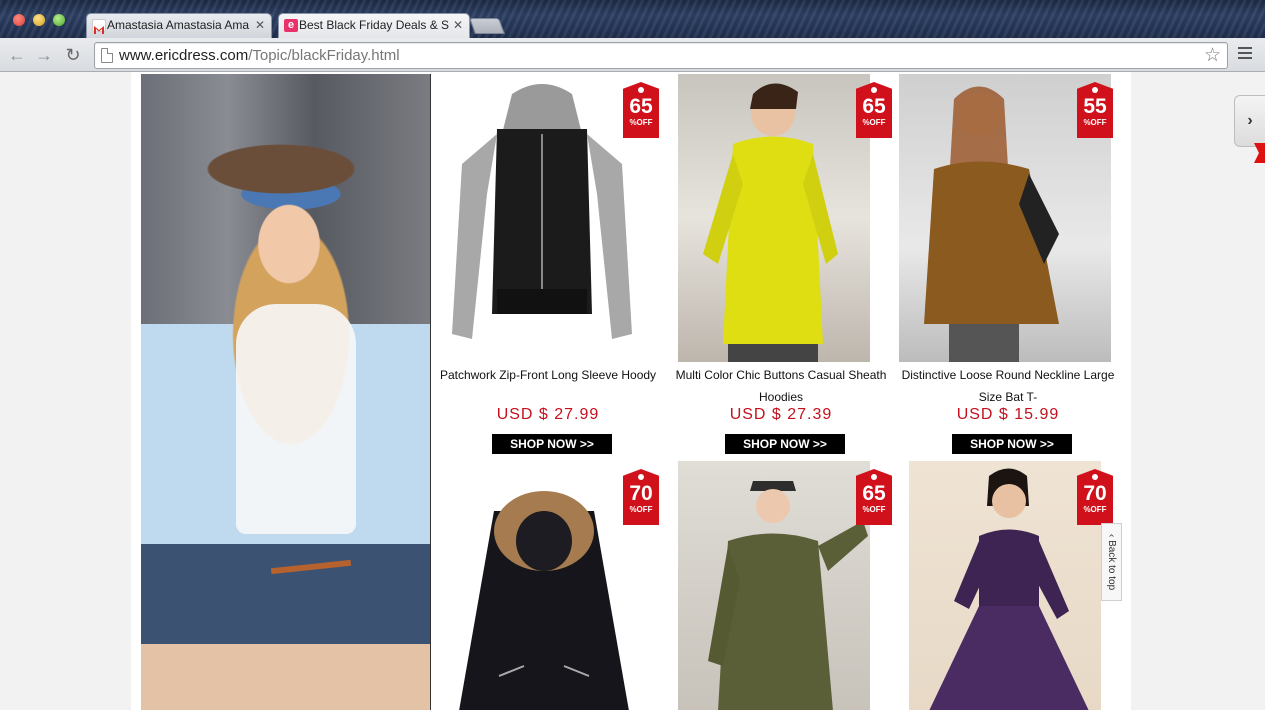  Describe the element at coordinates (542, 211) in the screenshot. I see `hoody-illustration` at that location.